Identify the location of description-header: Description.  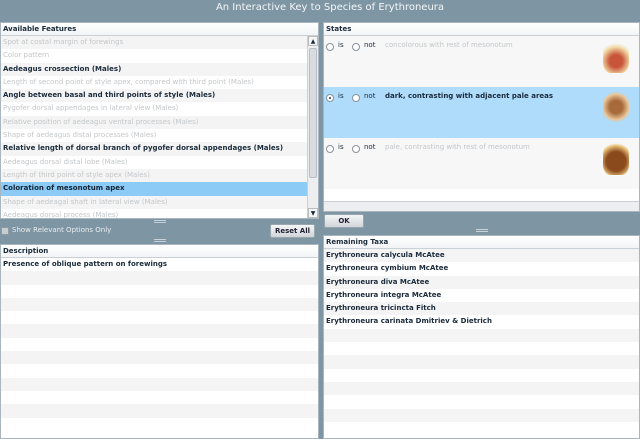
(159, 251).